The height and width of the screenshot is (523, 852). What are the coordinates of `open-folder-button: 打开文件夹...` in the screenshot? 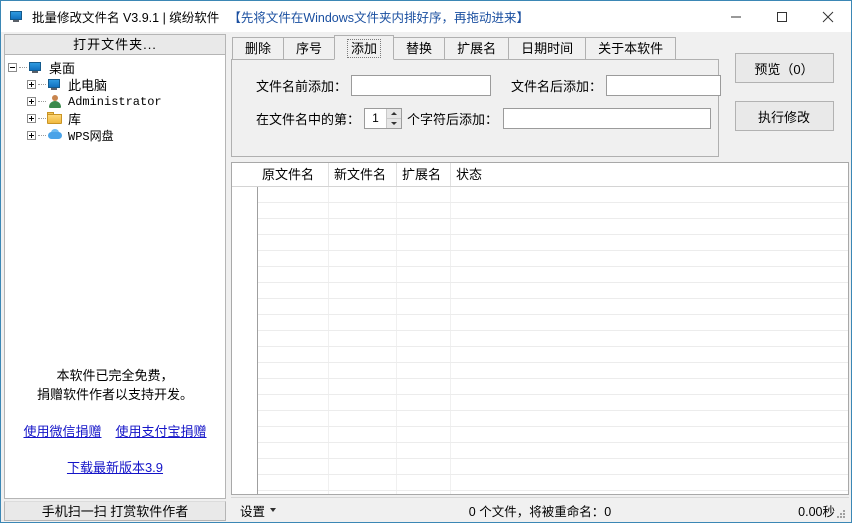 It's located at (115, 44).